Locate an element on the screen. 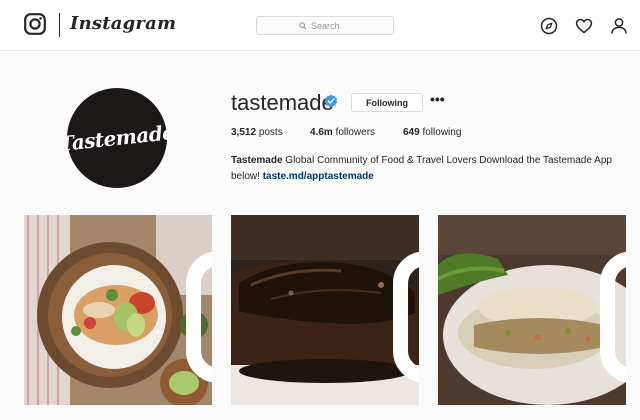 This screenshot has height=420, width=640. post-tile-enchiladas is located at coordinates (118, 310).